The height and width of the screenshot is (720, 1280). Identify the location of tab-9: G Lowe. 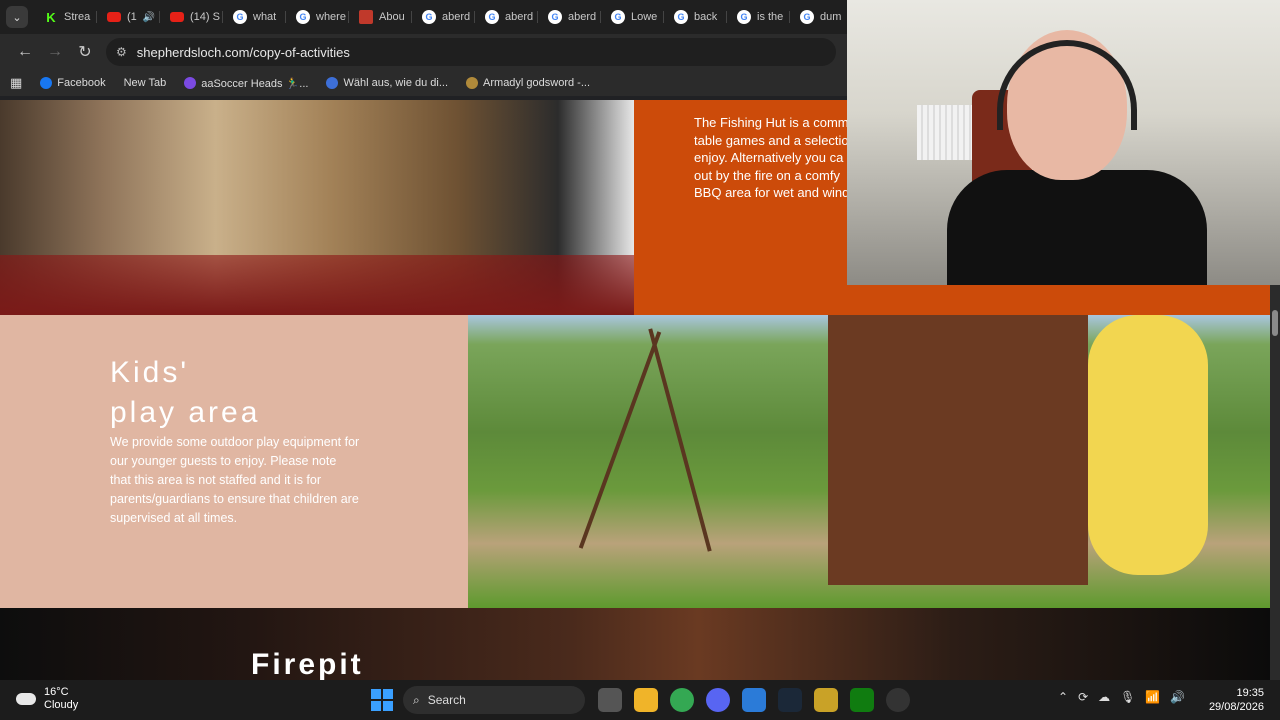
(632, 17).